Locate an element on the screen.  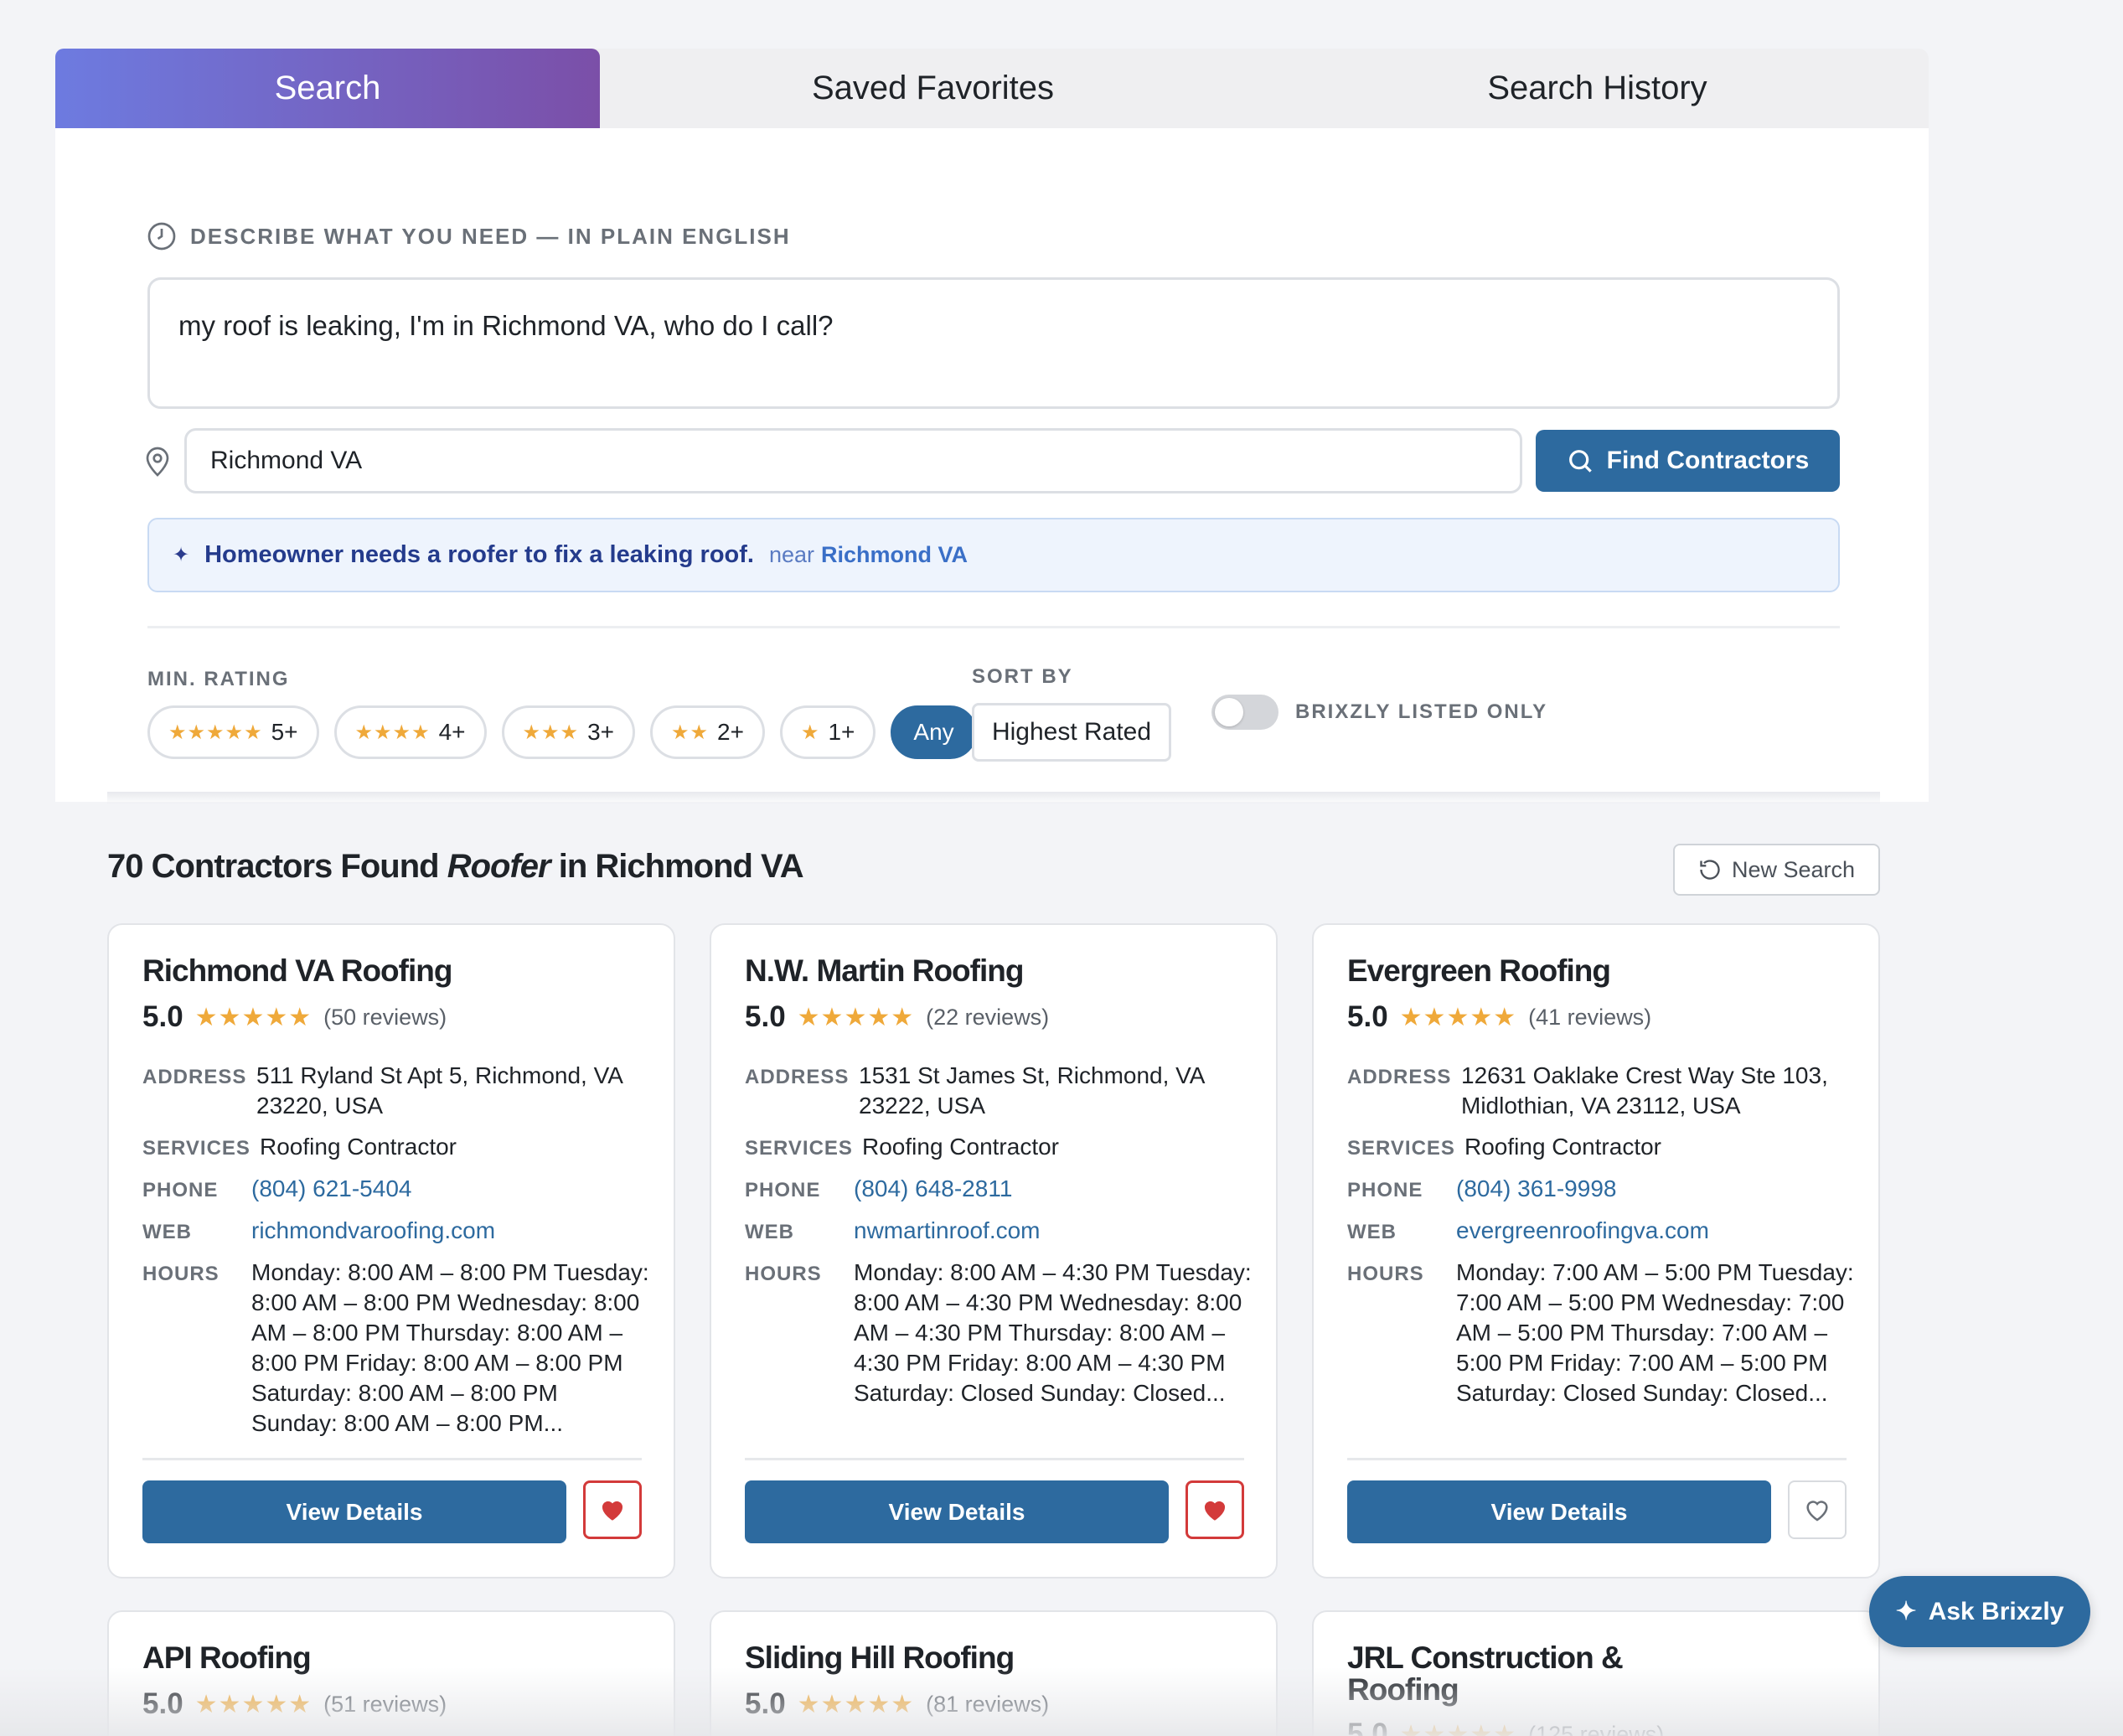
website-link: nwmartinroof.com is located at coordinates (947, 1231).